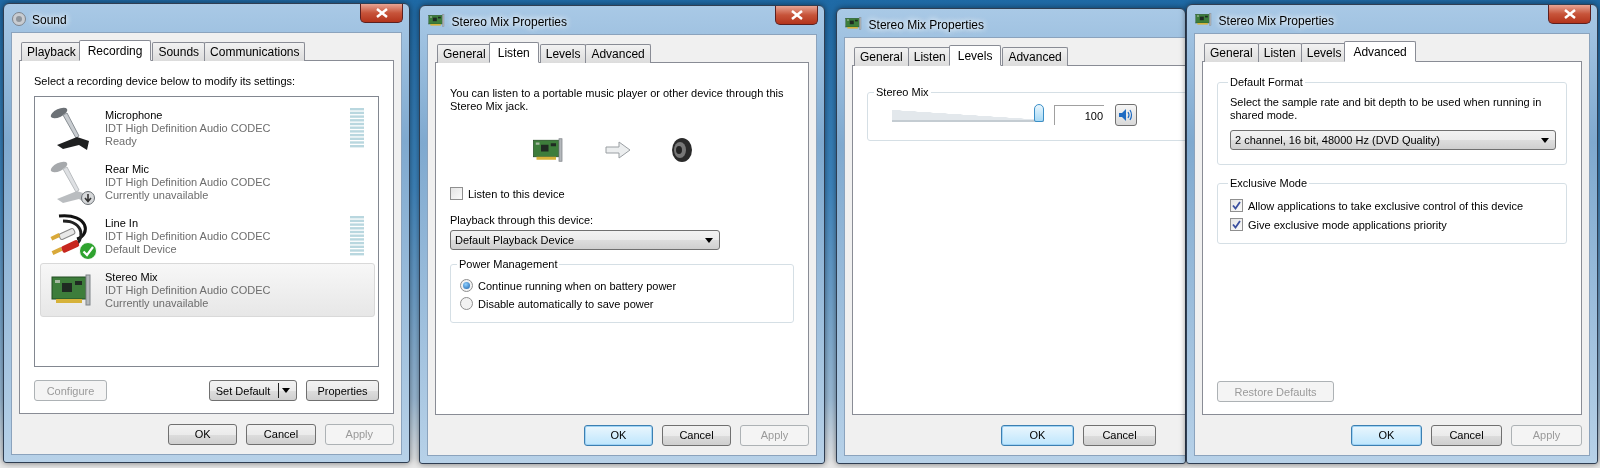 This screenshot has width=1600, height=468. I want to click on description-text: Select the sample rate and bit depth to be used when running in shared mode., so click(1386, 109).